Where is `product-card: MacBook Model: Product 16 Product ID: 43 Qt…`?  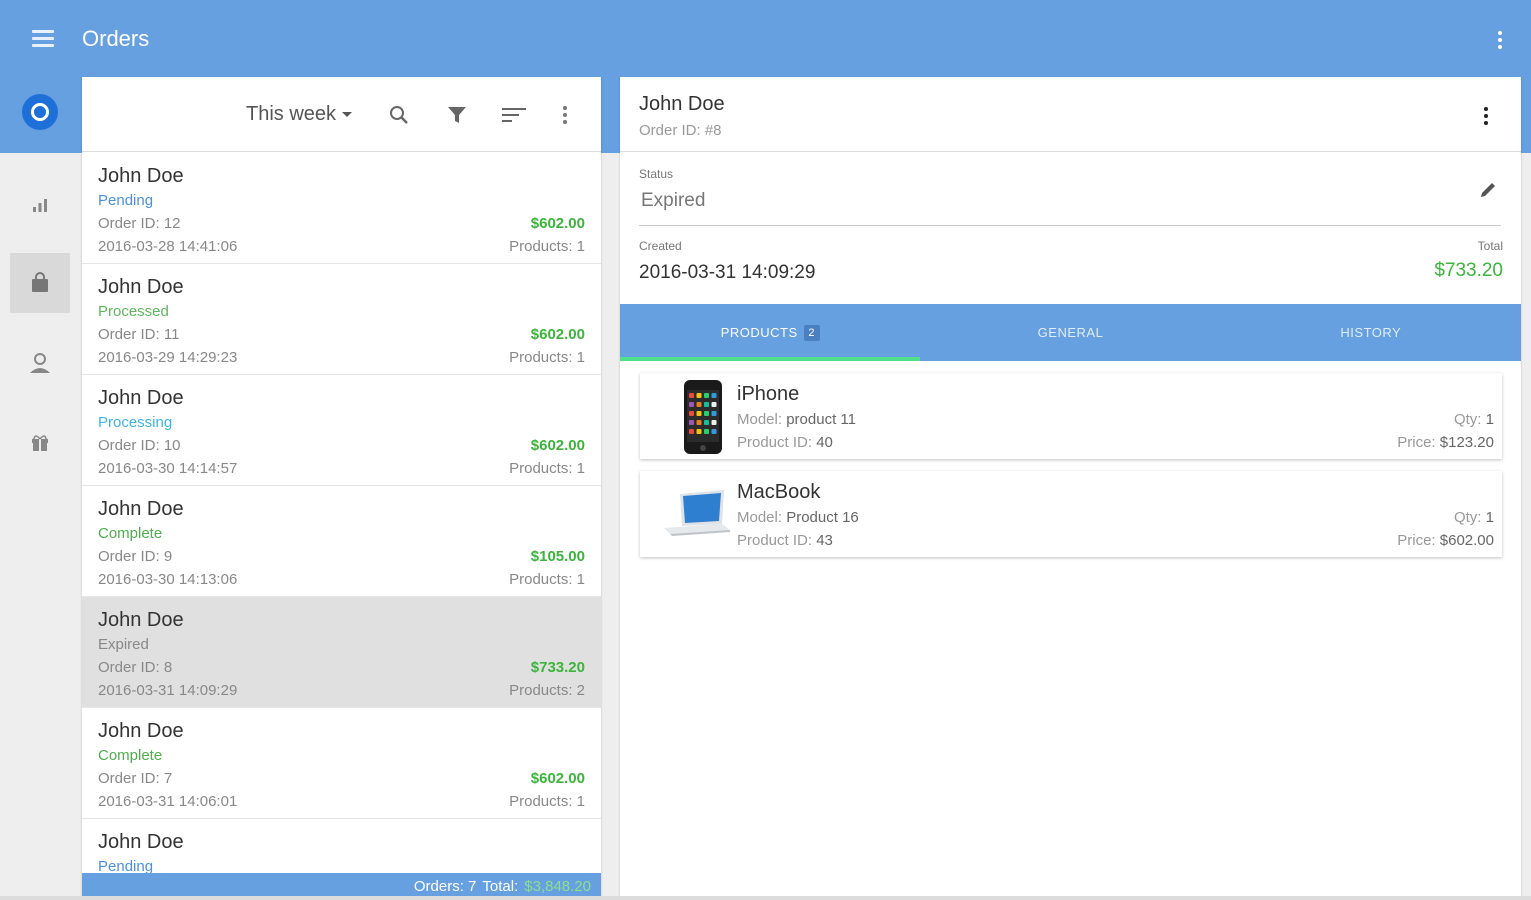 product-card: MacBook Model: Product 16 Product ID: 43 Qt… is located at coordinates (1071, 514).